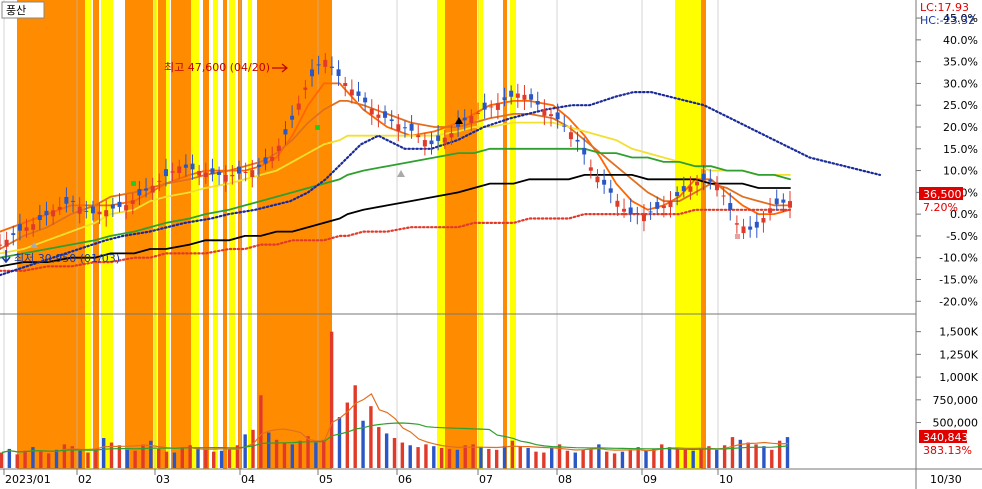  I want to click on y-tick-label: 40.0%, so click(960, 40).